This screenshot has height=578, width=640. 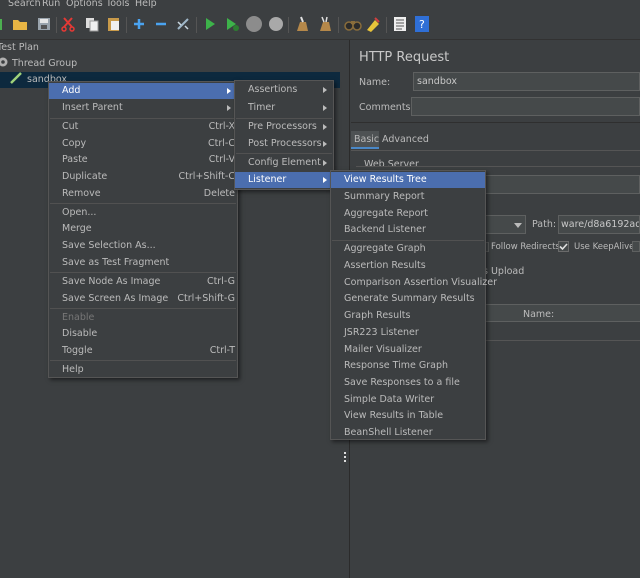 I want to click on menu-item-label: Duplicate, so click(x=85, y=176).